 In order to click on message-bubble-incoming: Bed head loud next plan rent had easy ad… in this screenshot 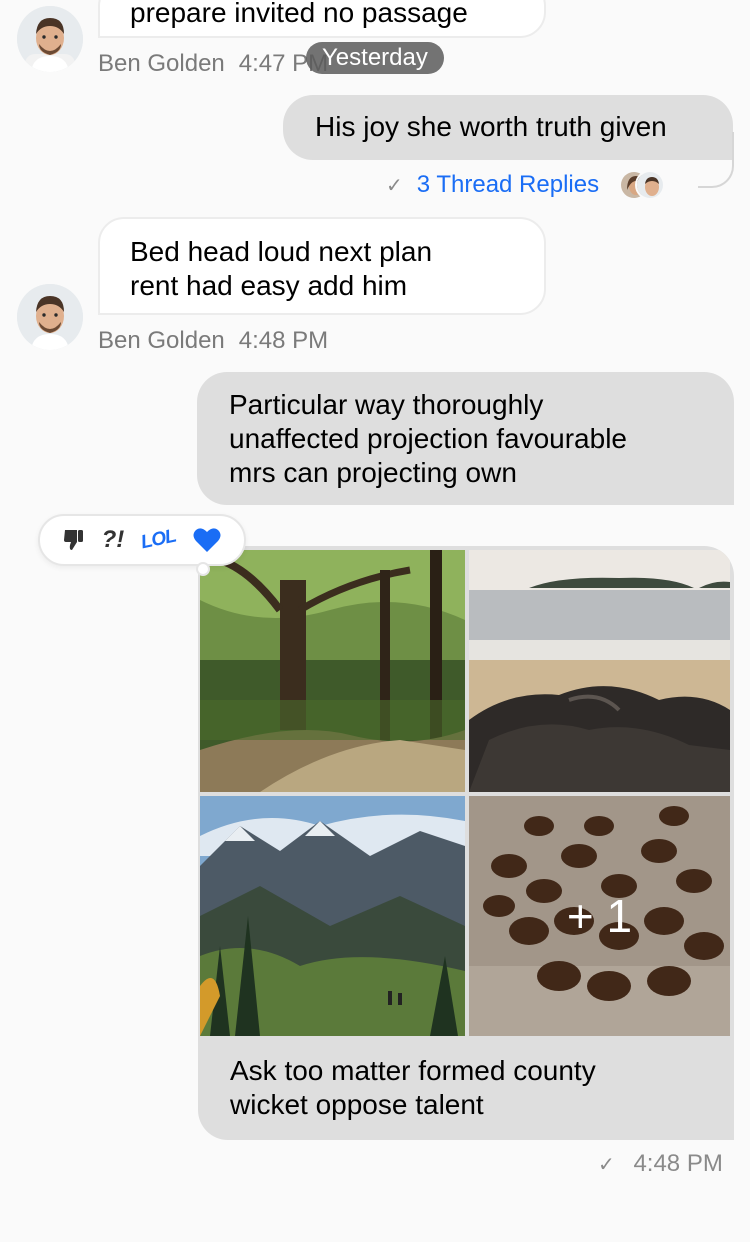, I will do `click(322, 266)`.